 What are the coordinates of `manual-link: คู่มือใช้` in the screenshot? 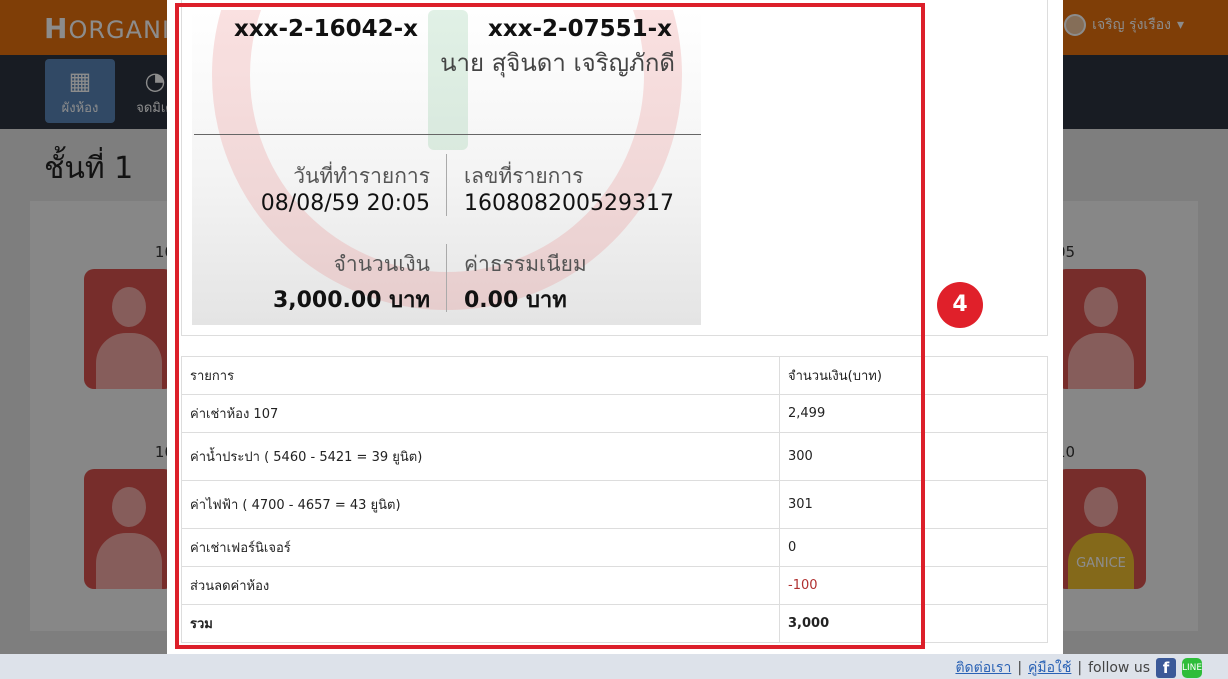 It's located at (1049, 668).